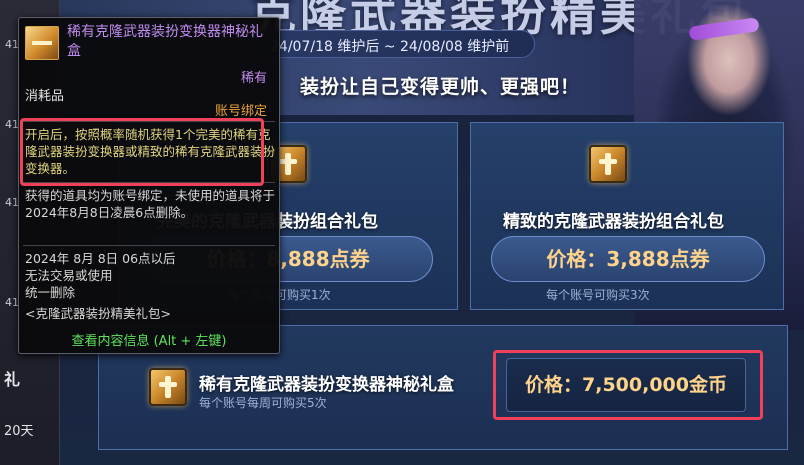  Describe the element at coordinates (12, 379) in the screenshot. I see `strip-label: 礼` at that location.